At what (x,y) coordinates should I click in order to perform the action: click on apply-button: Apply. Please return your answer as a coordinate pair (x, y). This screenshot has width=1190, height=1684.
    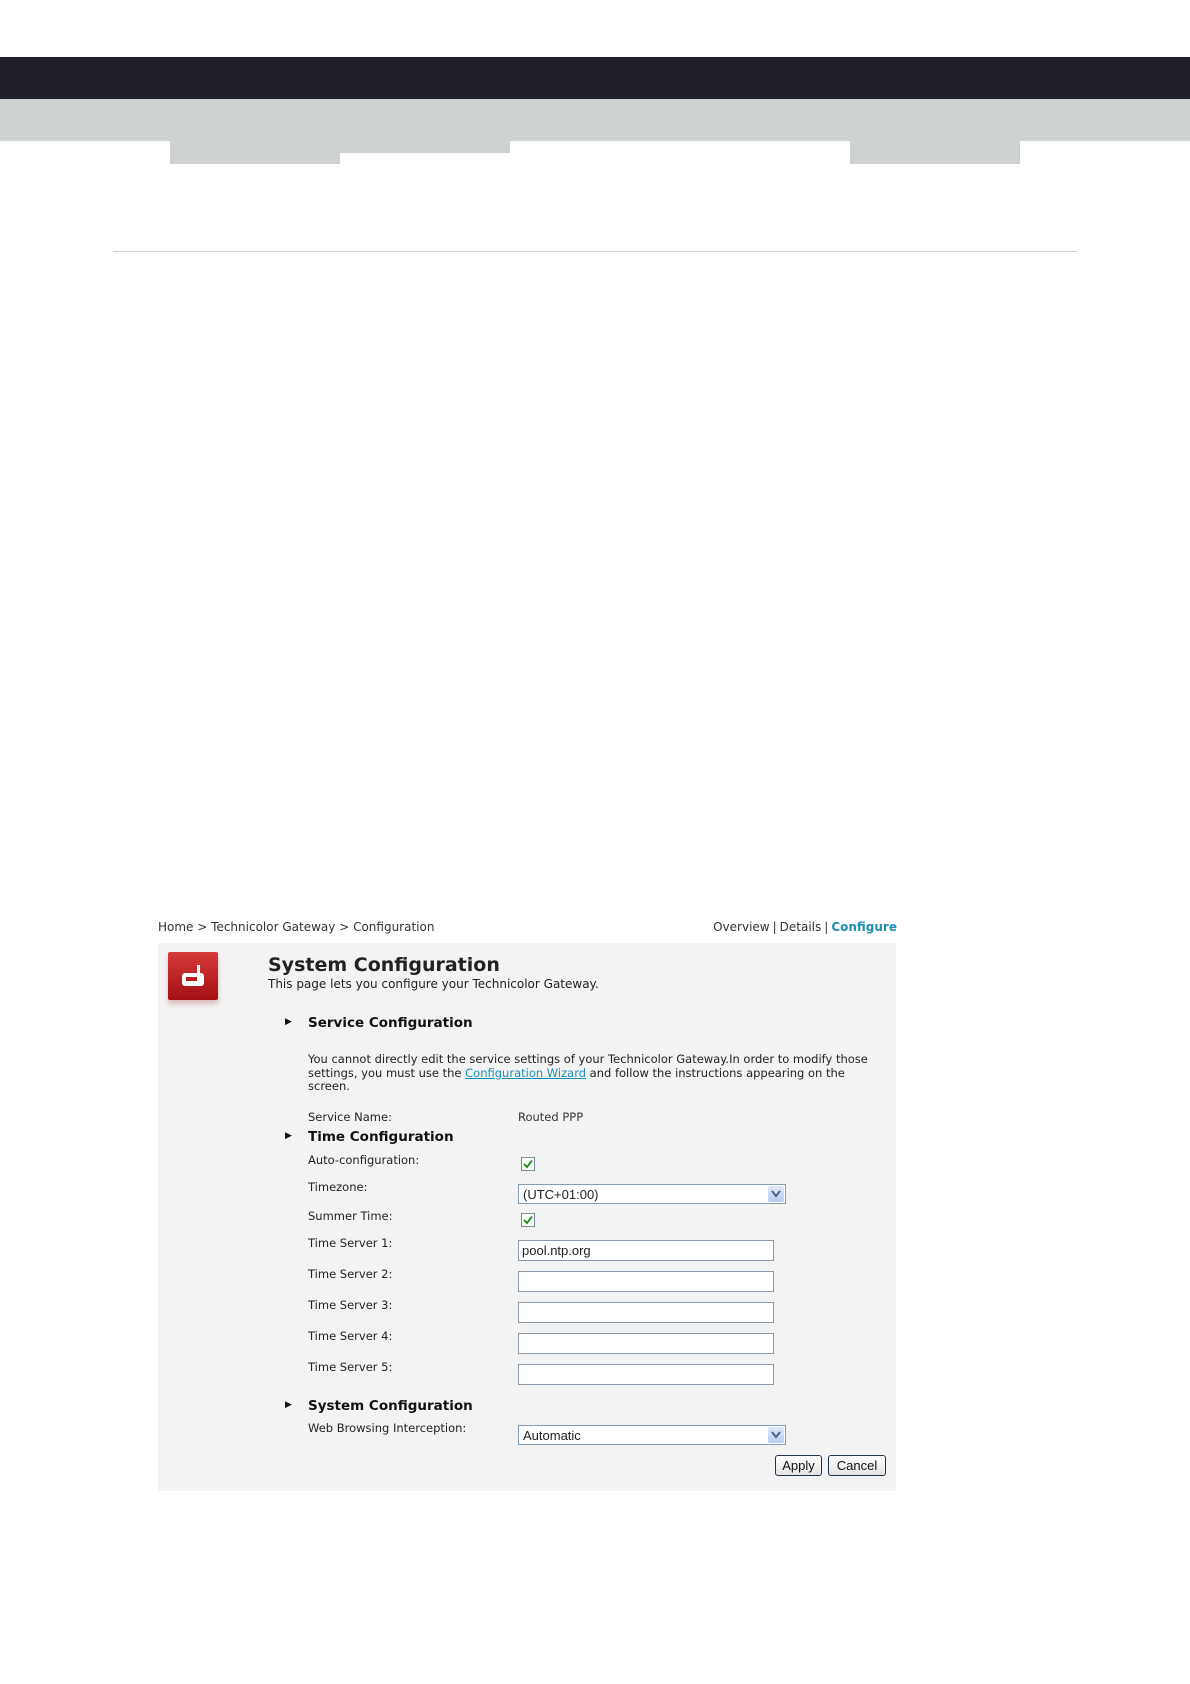
    Looking at the image, I should click on (798, 1465).